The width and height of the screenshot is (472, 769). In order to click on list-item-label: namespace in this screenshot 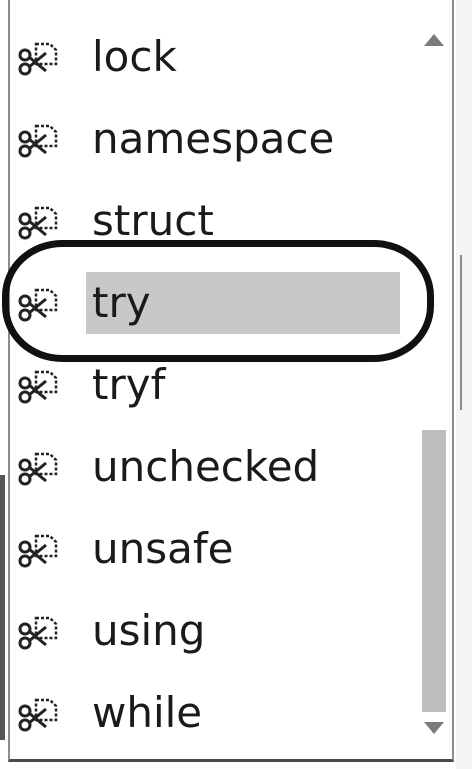, I will do `click(213, 138)`.